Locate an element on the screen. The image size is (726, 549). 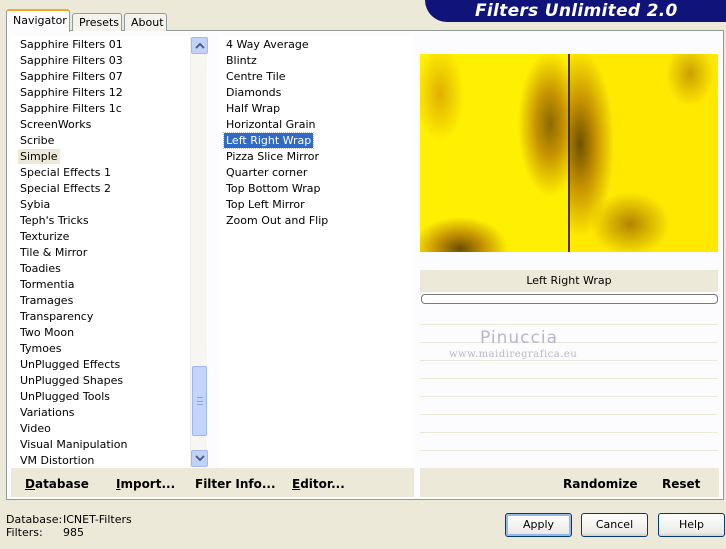
list-item: Transparency is located at coordinates (56, 316).